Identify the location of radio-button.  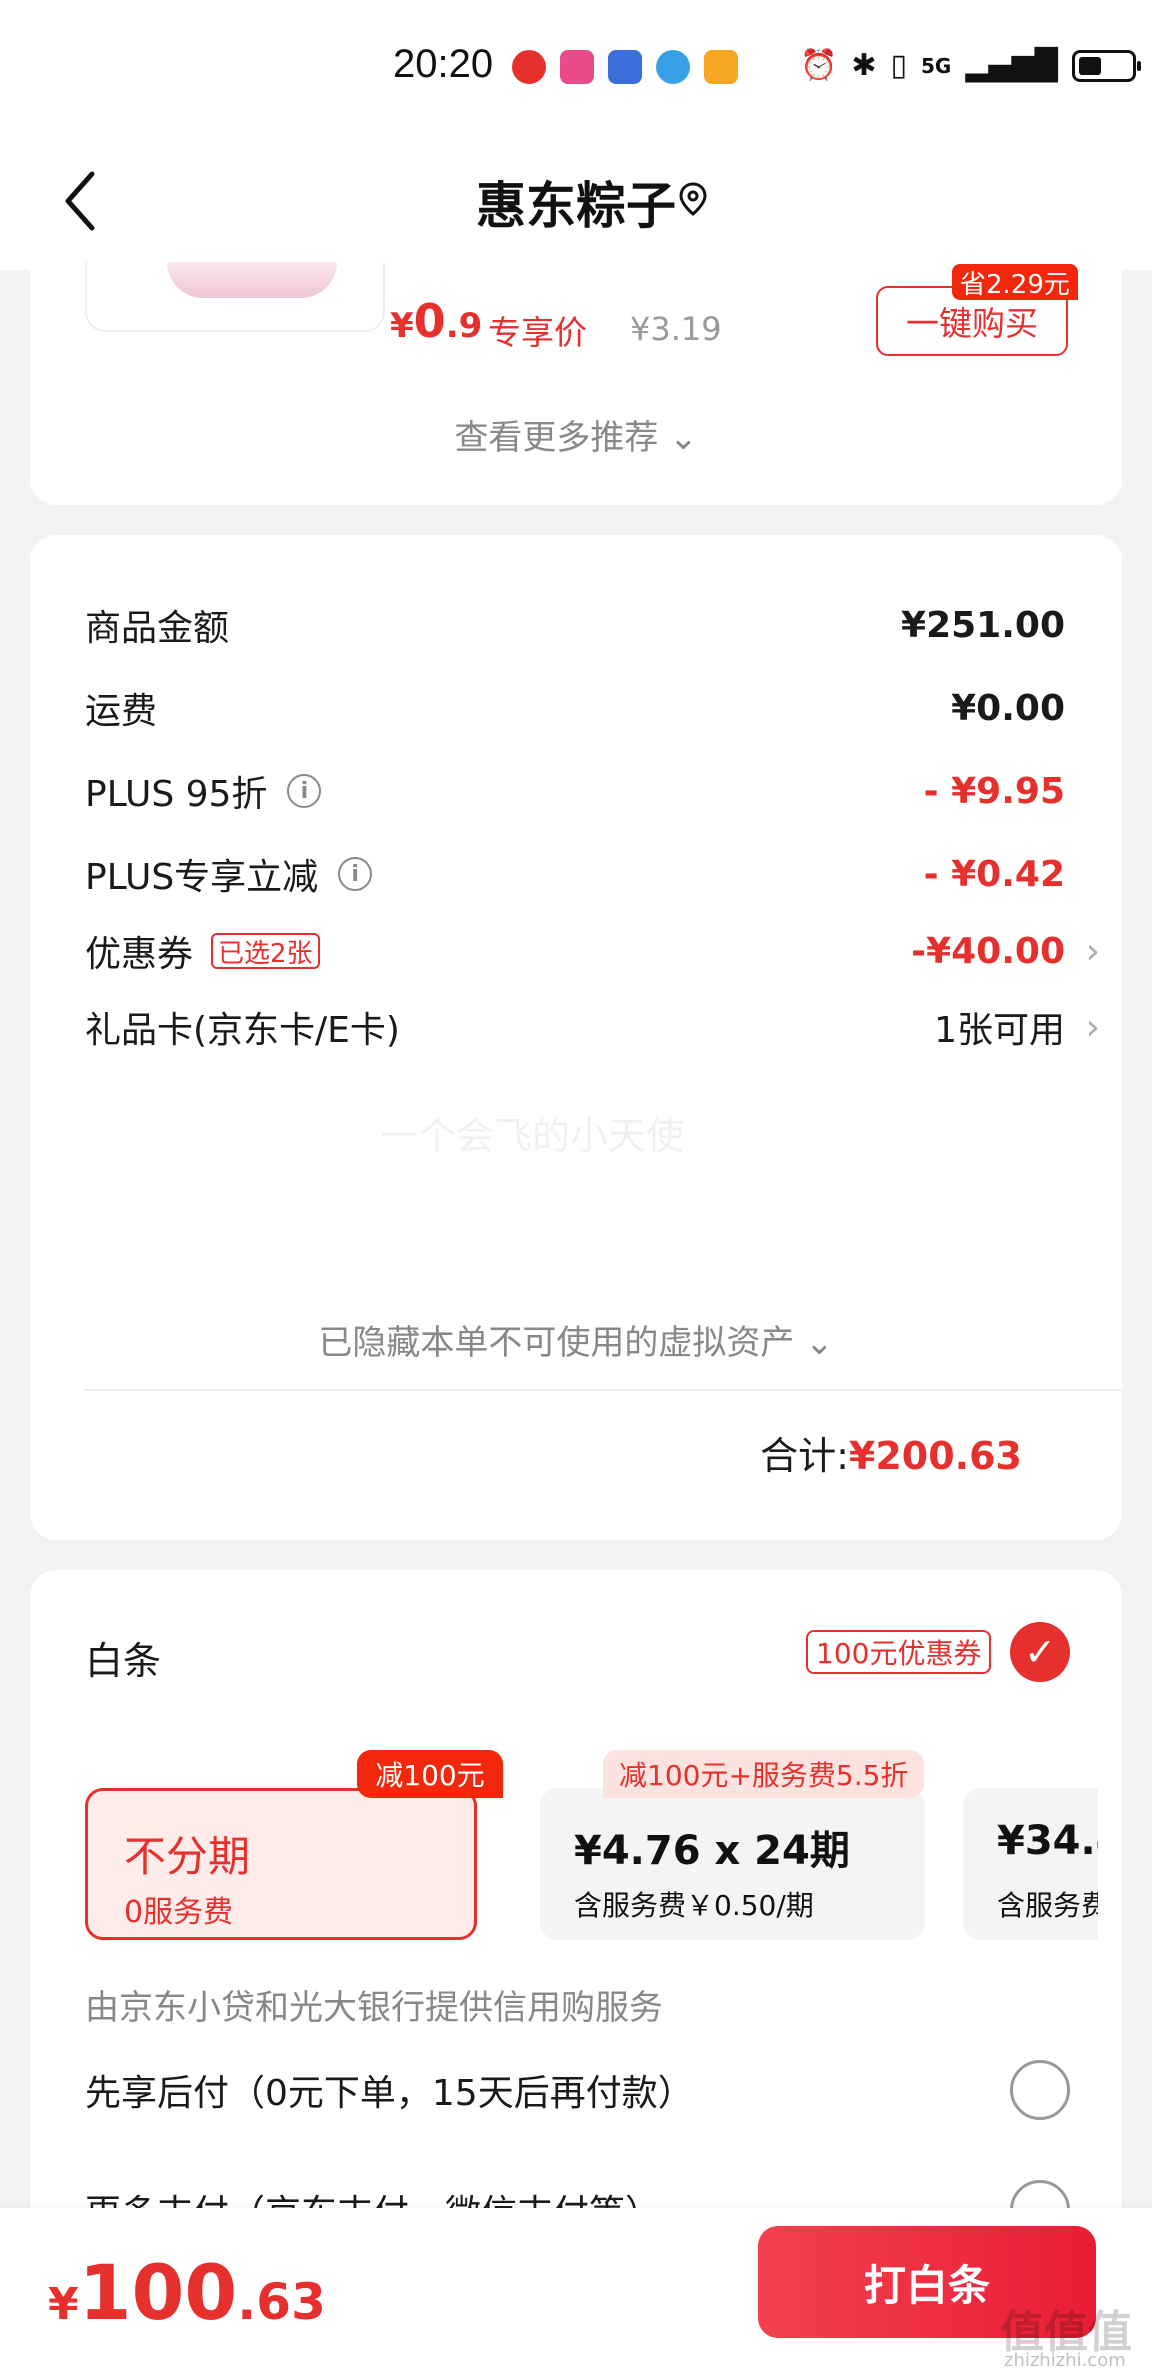
(1040, 2090).